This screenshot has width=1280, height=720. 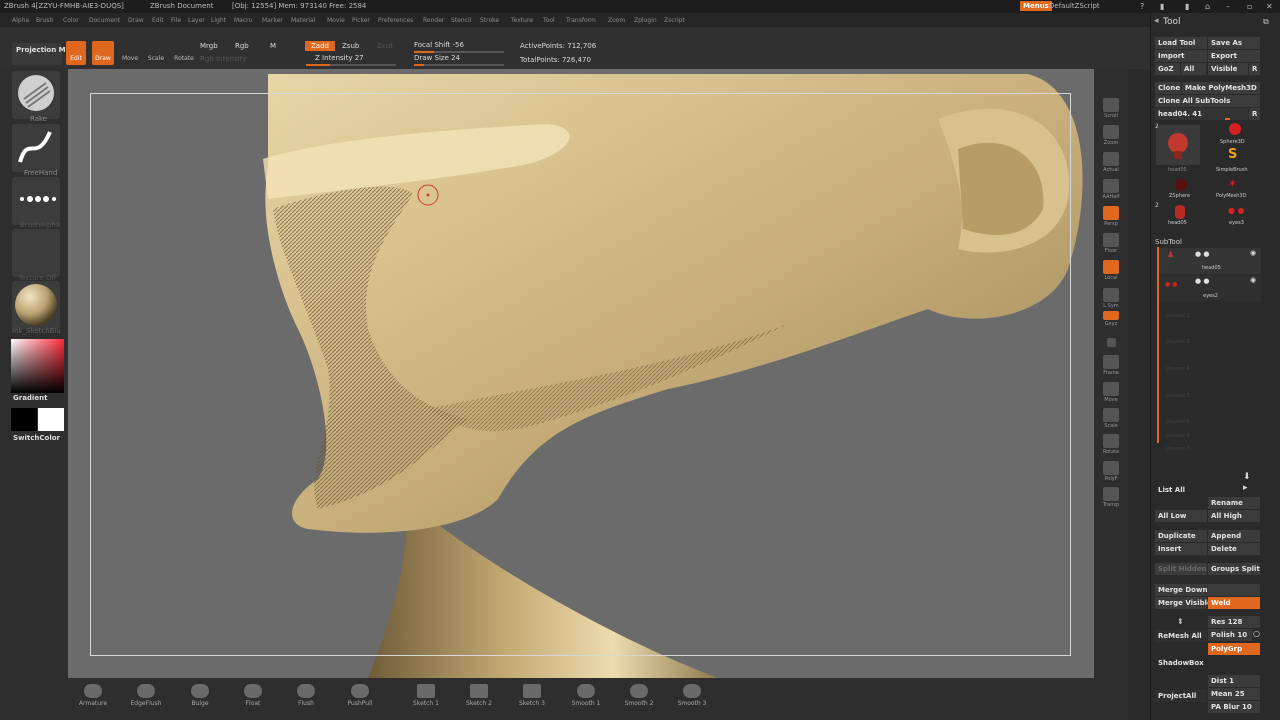 What do you see at coordinates (156, 53) in the screenshot?
I see `scale-button: Scale` at bounding box center [156, 53].